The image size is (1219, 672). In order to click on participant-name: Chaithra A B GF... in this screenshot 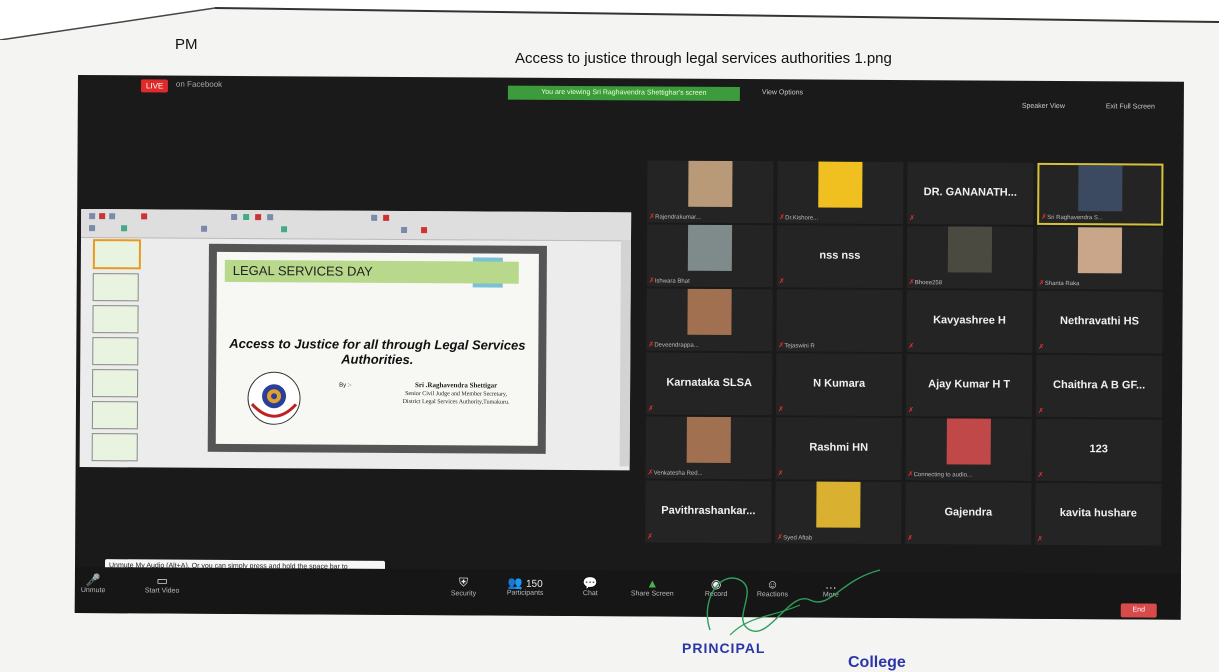, I will do `click(1099, 385)`.